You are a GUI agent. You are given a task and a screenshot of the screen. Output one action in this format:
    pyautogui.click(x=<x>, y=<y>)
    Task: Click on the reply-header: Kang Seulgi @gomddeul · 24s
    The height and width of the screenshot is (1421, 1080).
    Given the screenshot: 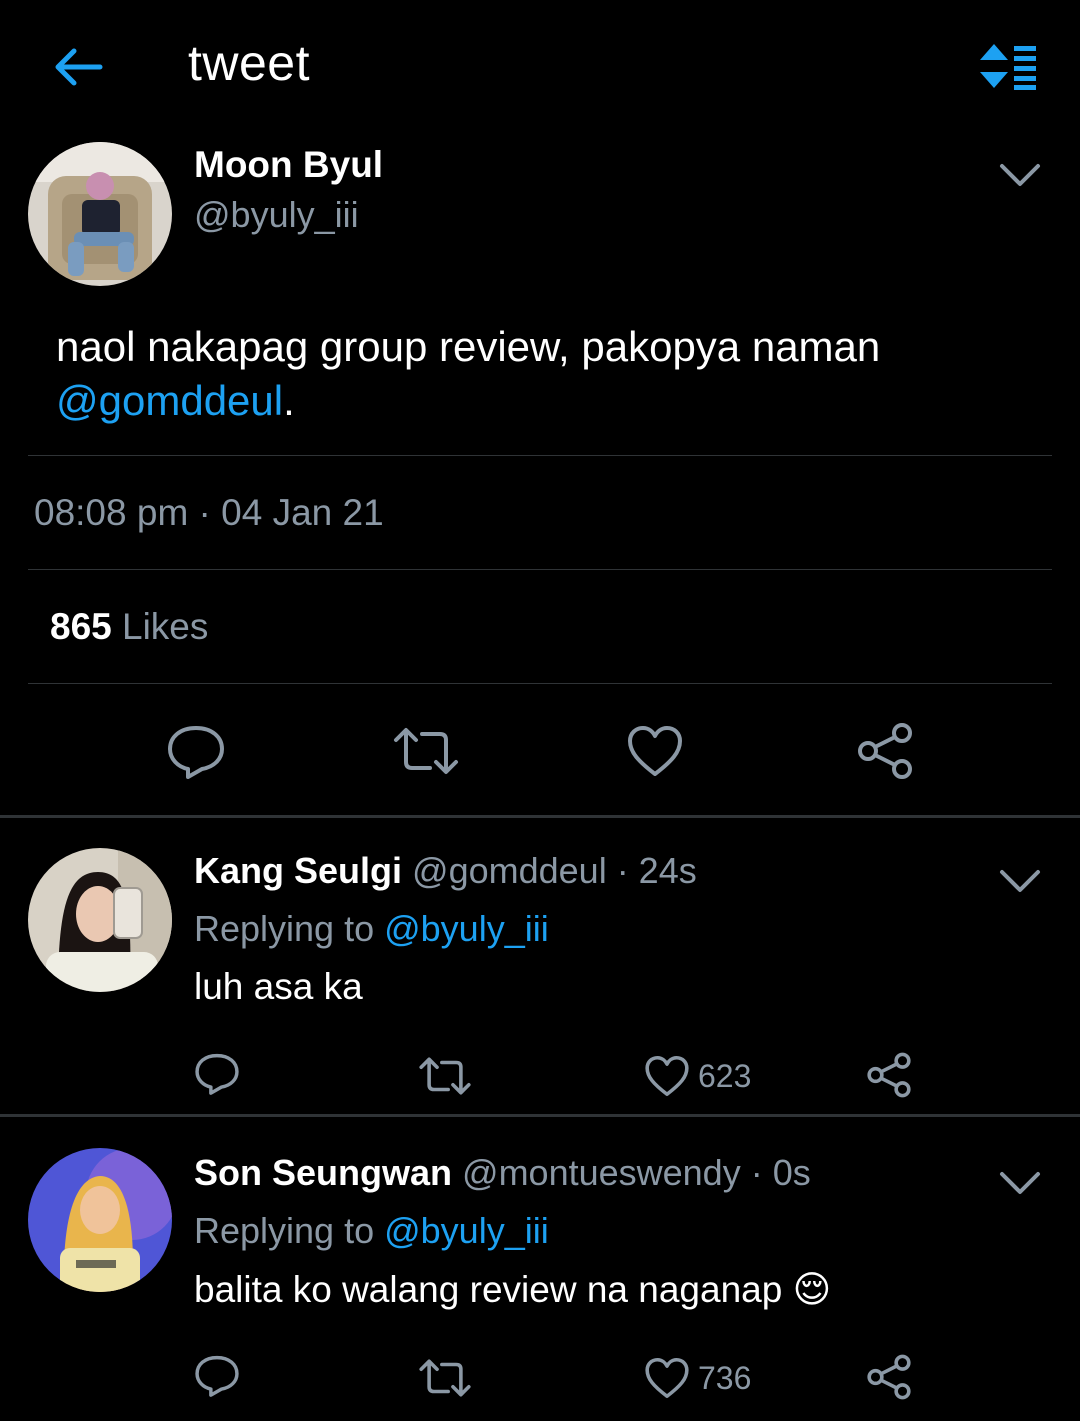 What is the action you would take?
    pyautogui.click(x=445, y=871)
    